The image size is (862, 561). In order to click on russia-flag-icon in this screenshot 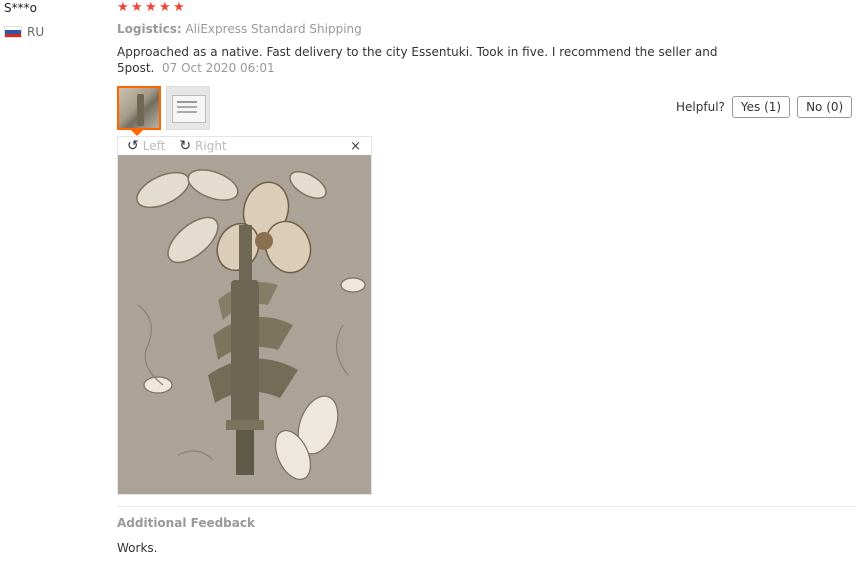, I will do `click(13, 32)`.